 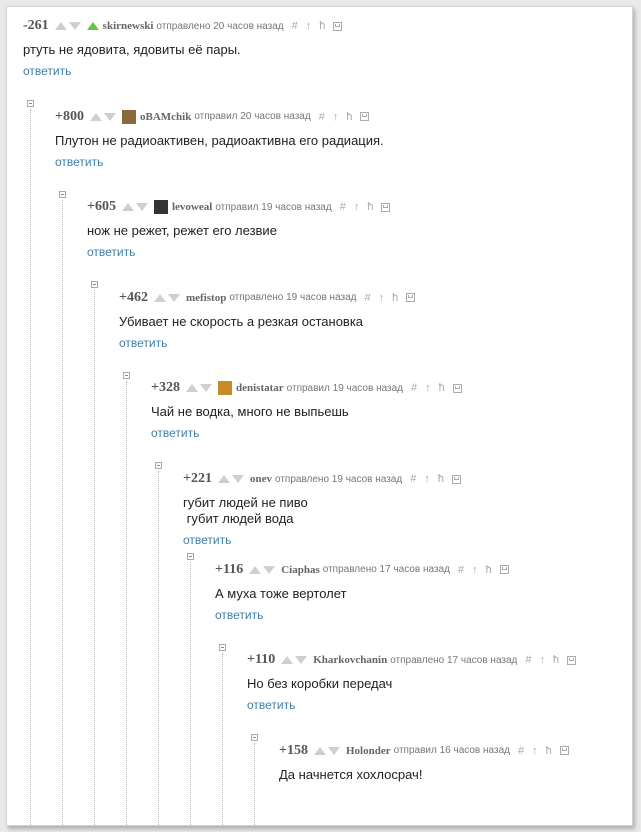 I want to click on comment-author-link: oBAMchik, so click(x=165, y=117).